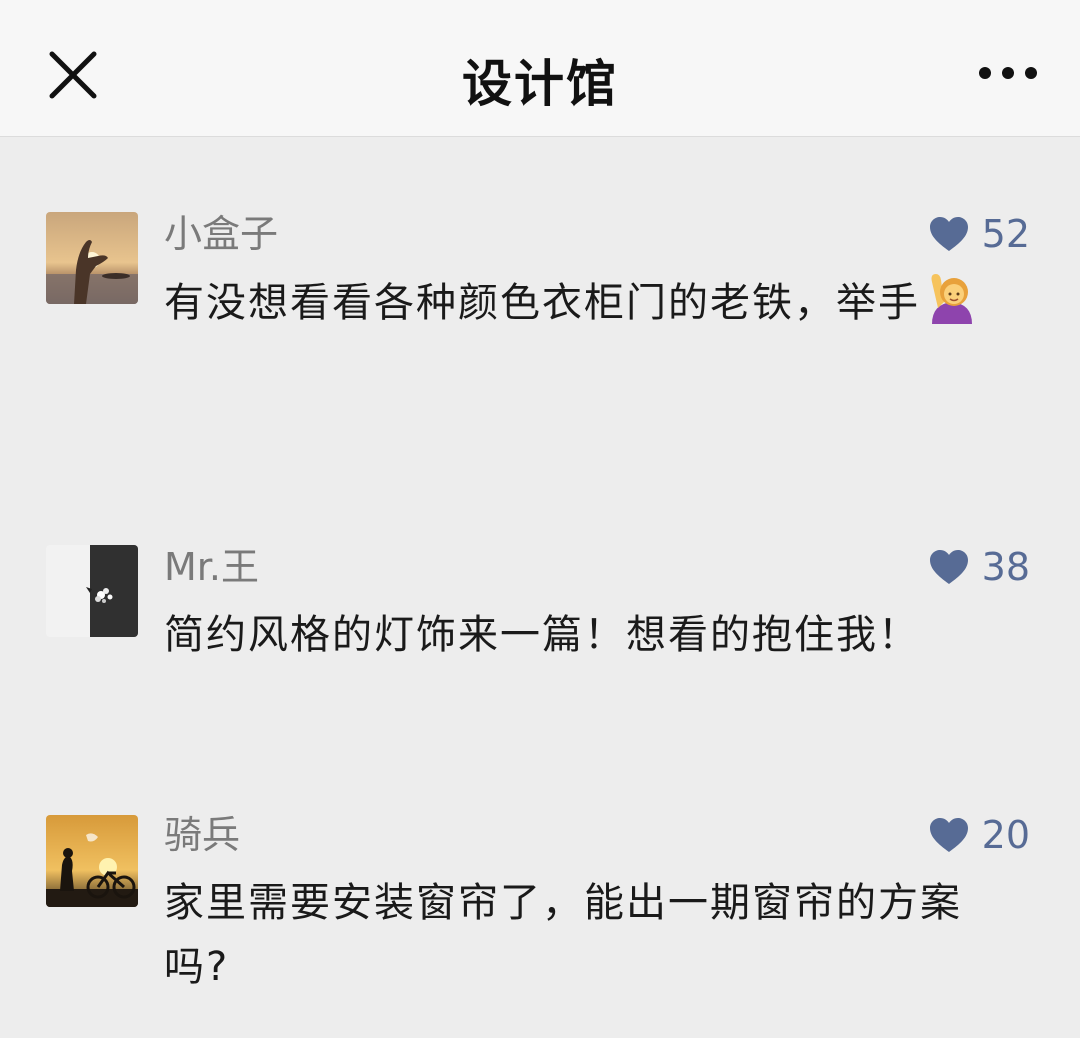  I want to click on top-bar: 设计馆, so click(540, 68).